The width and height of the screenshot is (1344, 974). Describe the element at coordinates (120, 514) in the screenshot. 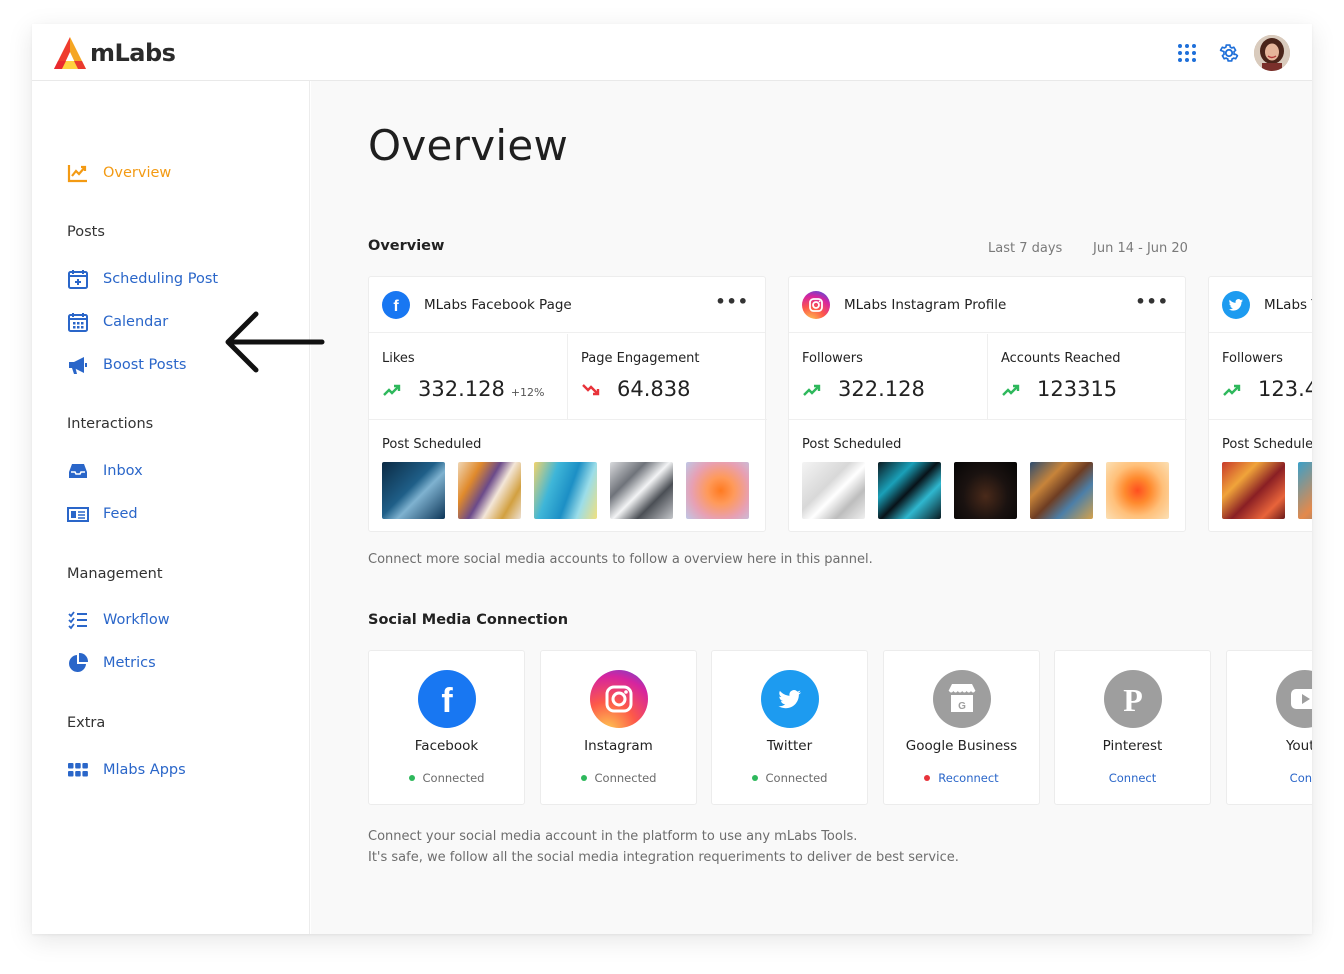

I see `sidebar-item-label: Feed` at that location.